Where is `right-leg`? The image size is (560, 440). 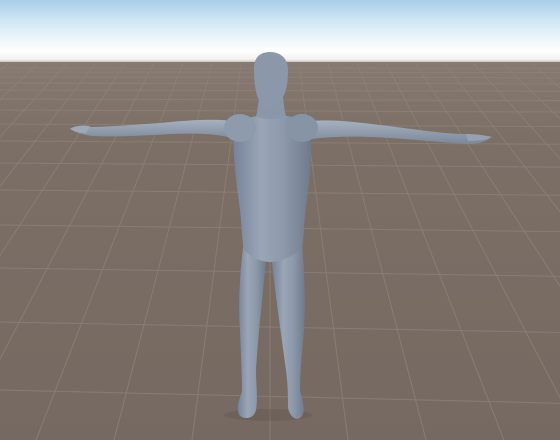 right-leg is located at coordinates (288, 329).